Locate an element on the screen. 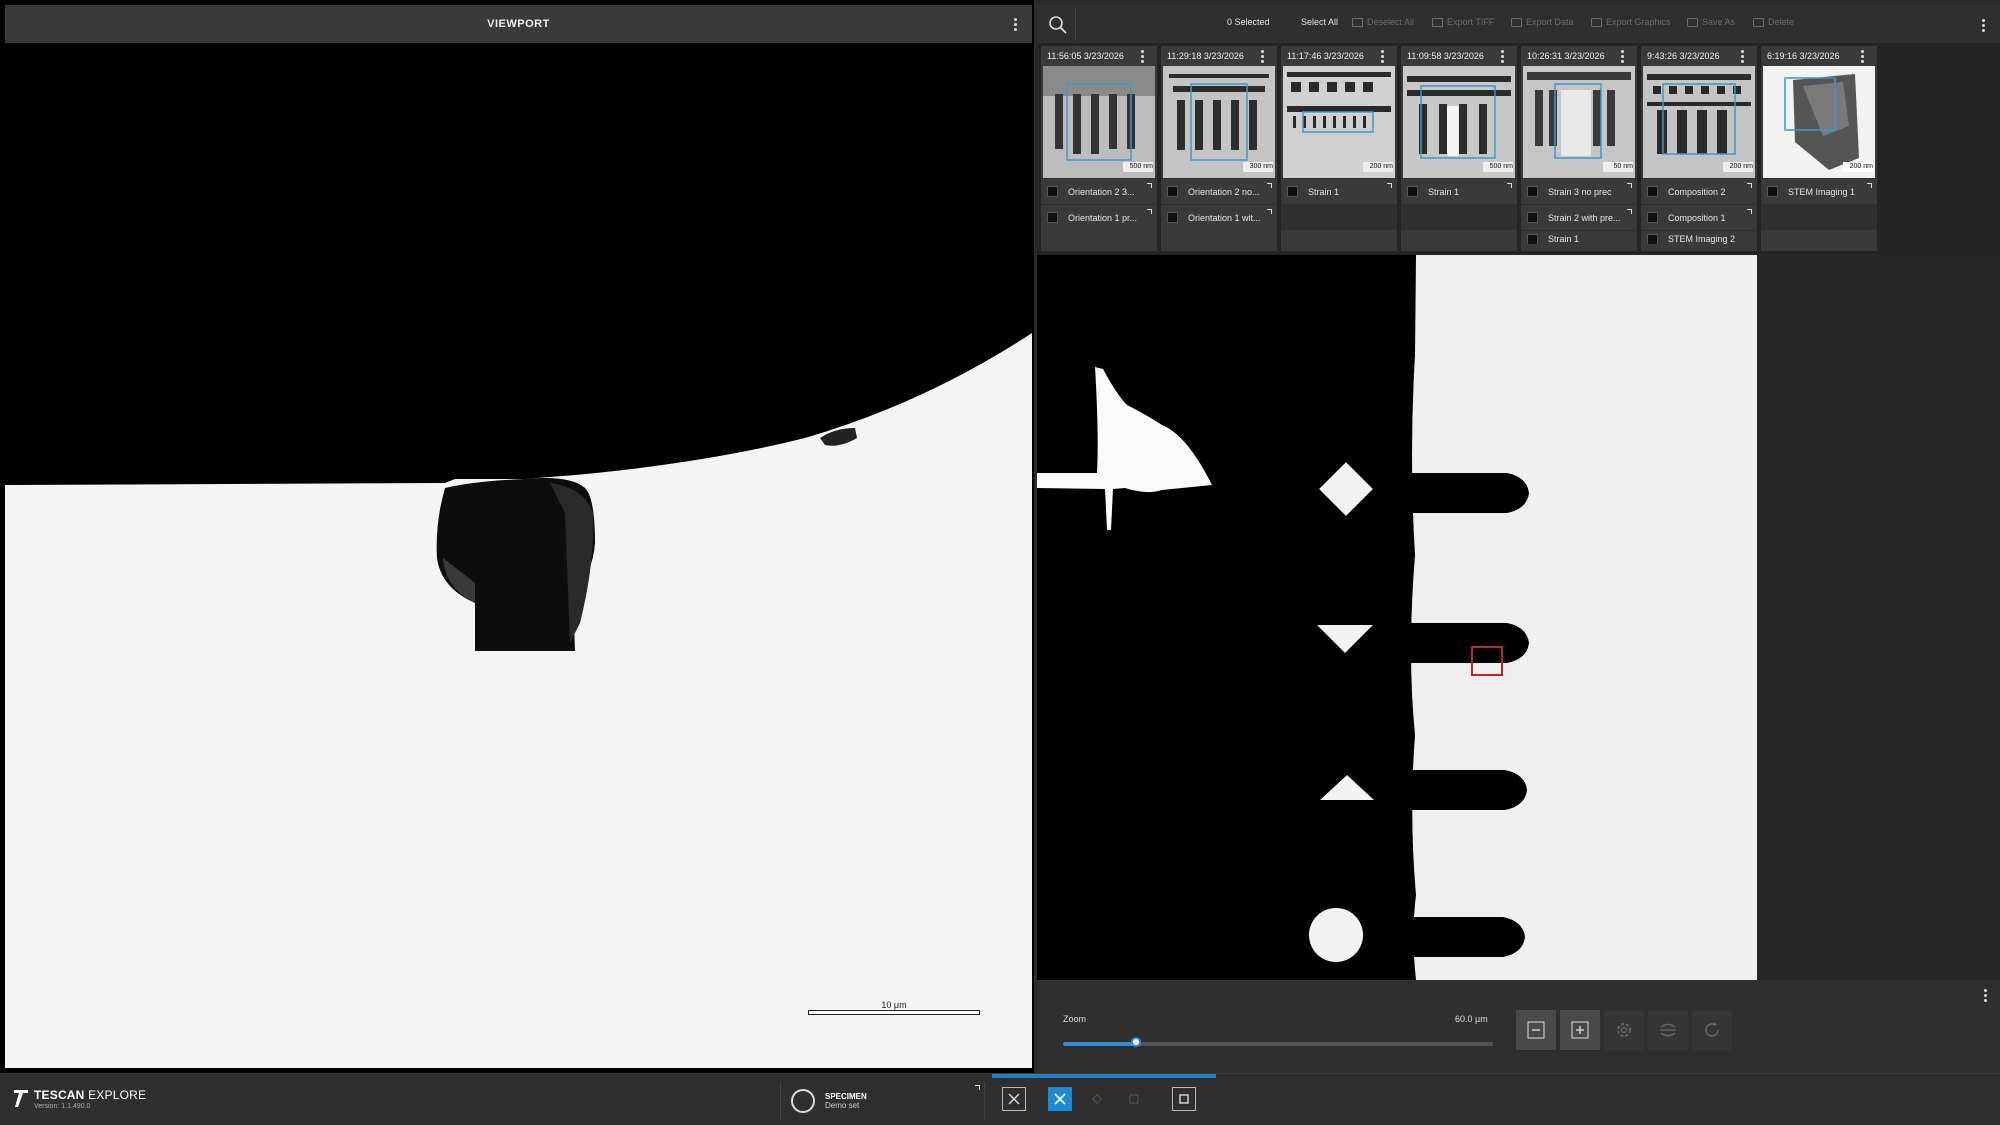 The width and height of the screenshot is (2000, 1125). gallery-card: 11:17:46 3/23/2026 200 nm Strain 1 is located at coordinates (1339, 148).